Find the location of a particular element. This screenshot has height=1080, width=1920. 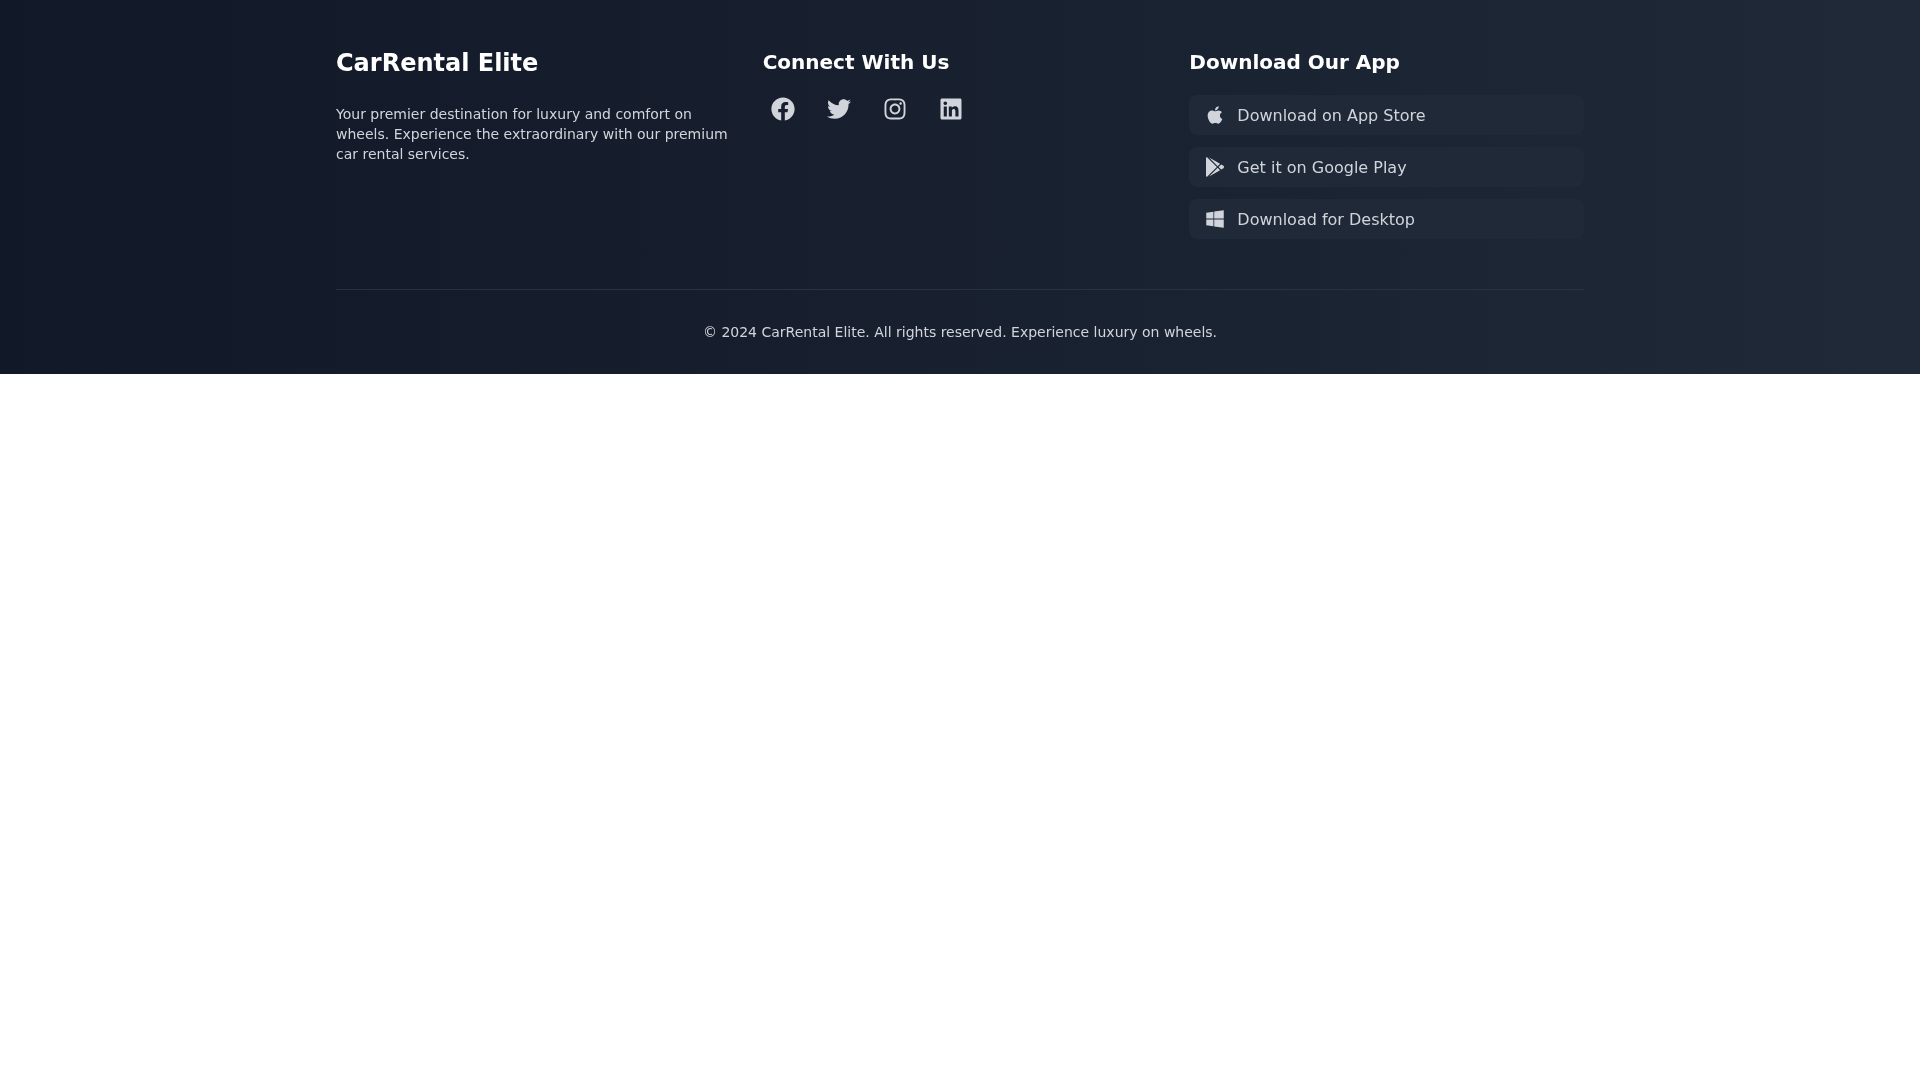

brand-description: Your premier destination for luxury and comfort on wheels. Experience the extraordinary with our premium car rental services. is located at coordinates (532, 134).